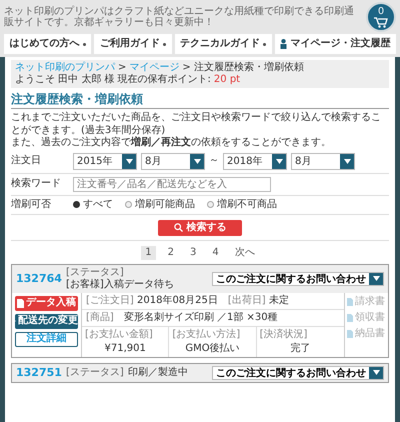  What do you see at coordinates (227, 80) in the screenshot?
I see `points-value: 20 pt` at bounding box center [227, 80].